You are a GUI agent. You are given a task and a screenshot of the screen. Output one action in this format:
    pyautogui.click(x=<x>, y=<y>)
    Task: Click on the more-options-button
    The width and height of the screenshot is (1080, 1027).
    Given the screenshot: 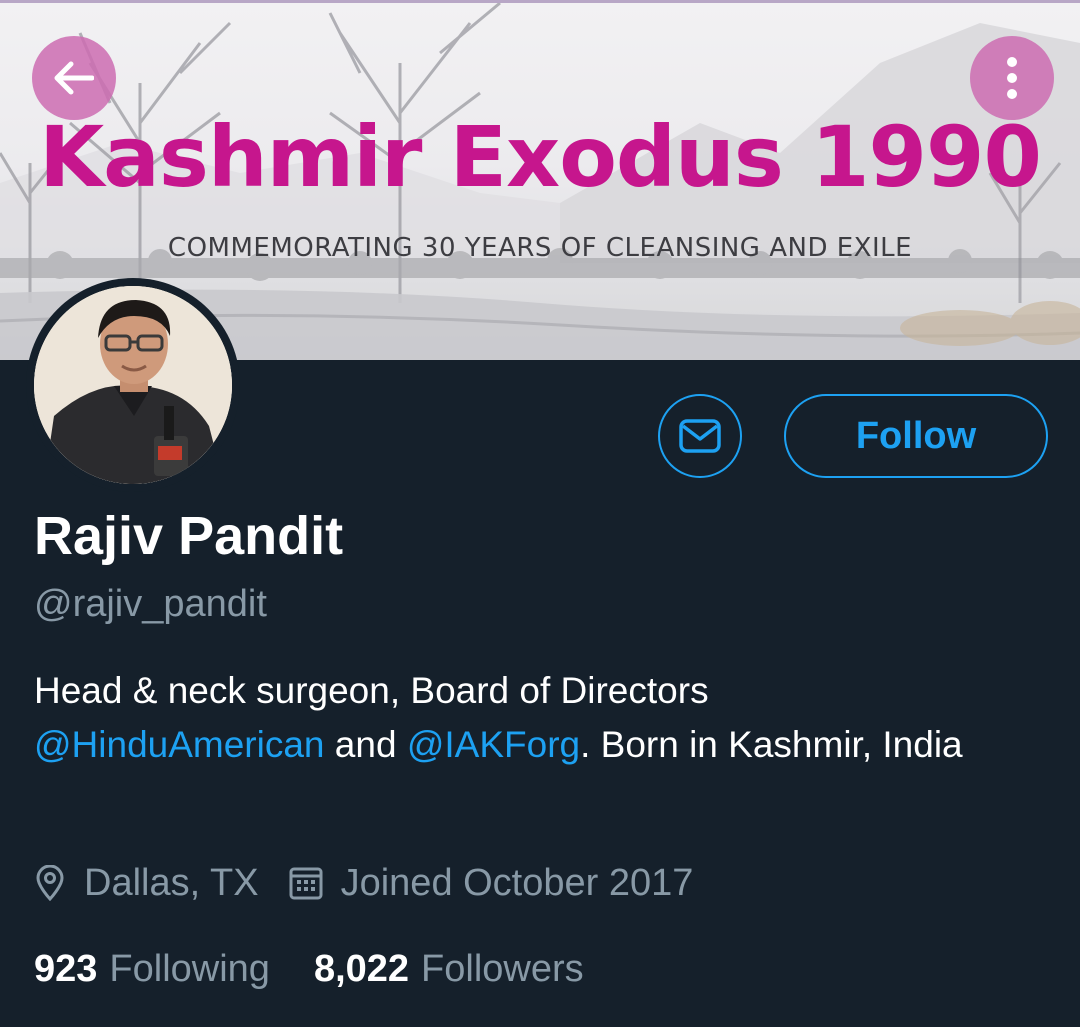 What is the action you would take?
    pyautogui.click(x=1012, y=78)
    